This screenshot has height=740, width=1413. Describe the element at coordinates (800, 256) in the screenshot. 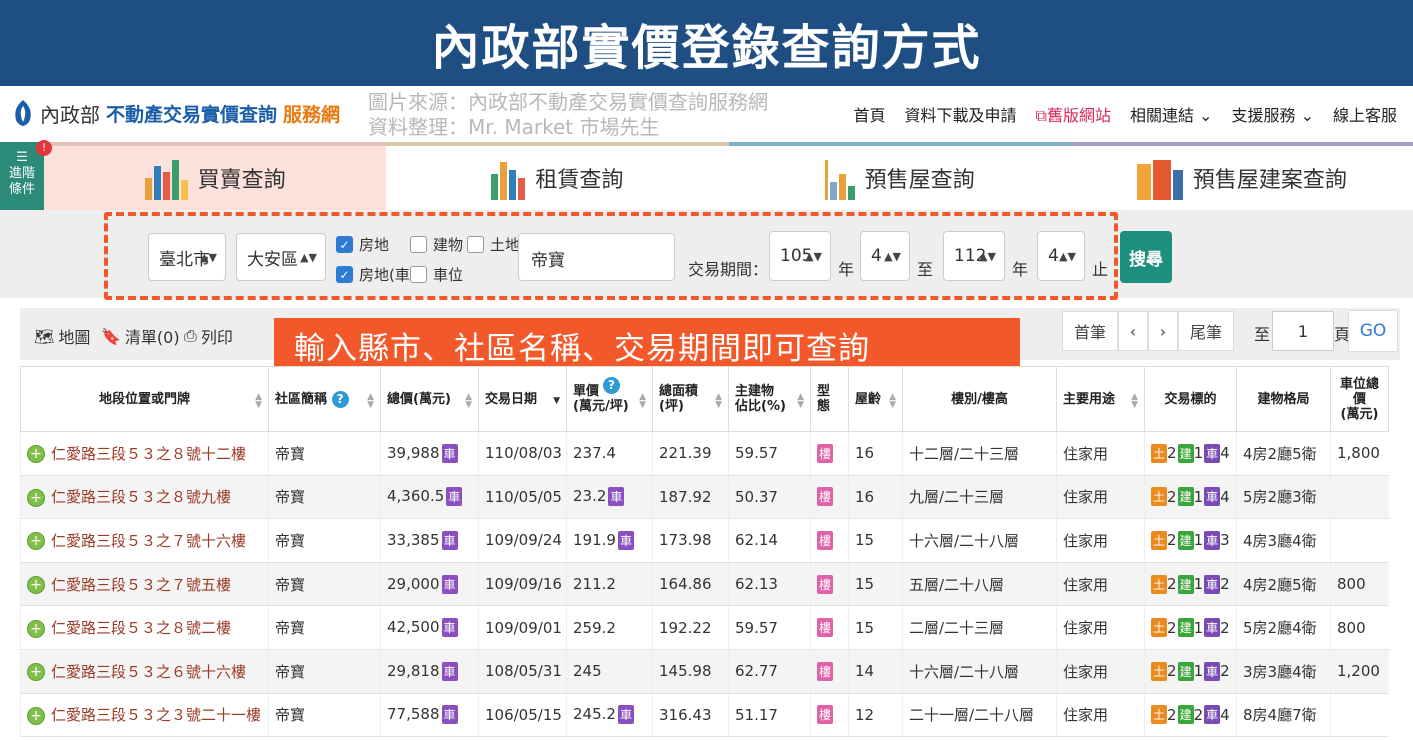

I see `from-year-select: 105 ▲▼` at that location.